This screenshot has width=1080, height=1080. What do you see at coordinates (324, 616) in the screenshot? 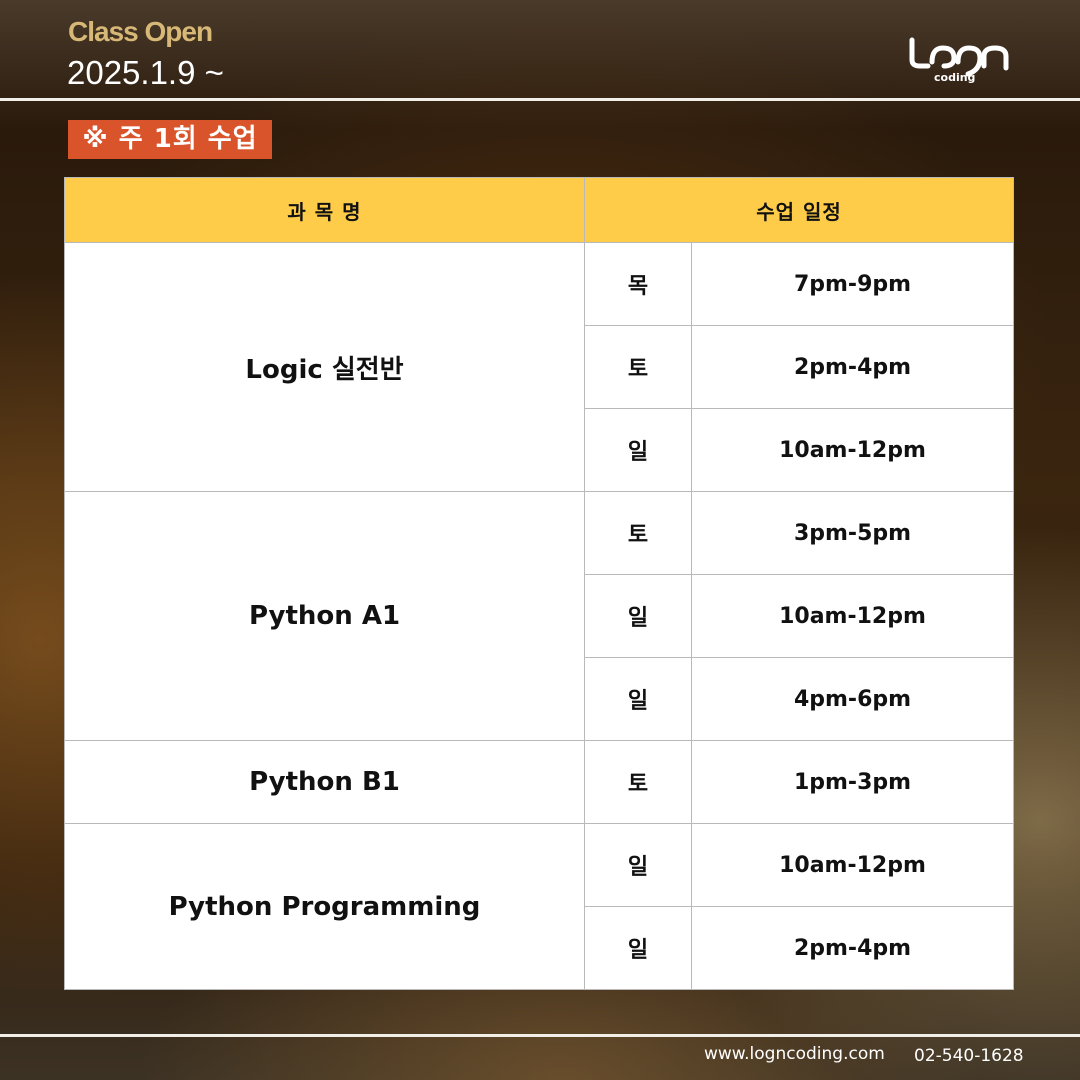
I see `course-name: Python A1` at bounding box center [324, 616].